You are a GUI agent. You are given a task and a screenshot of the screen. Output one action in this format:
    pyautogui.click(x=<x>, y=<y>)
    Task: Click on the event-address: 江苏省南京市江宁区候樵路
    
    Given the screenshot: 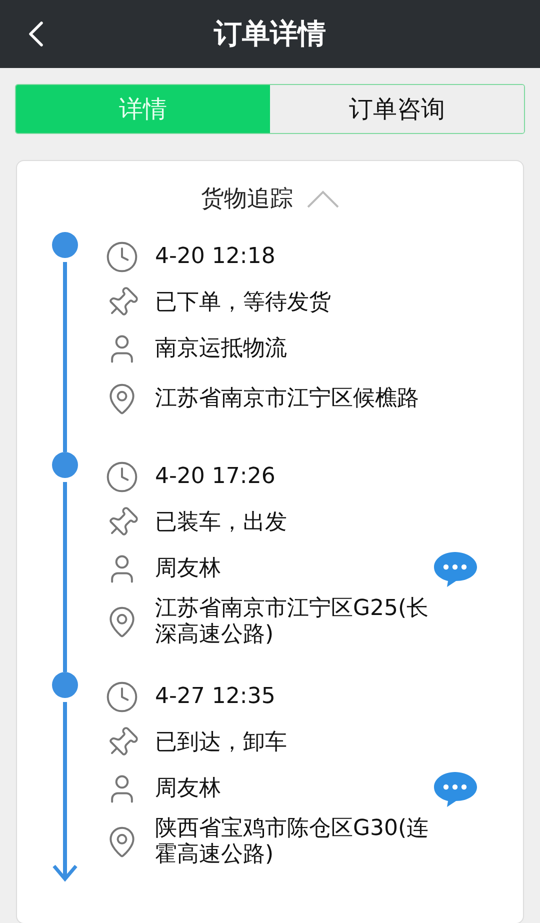 What is the action you would take?
    pyautogui.click(x=287, y=399)
    